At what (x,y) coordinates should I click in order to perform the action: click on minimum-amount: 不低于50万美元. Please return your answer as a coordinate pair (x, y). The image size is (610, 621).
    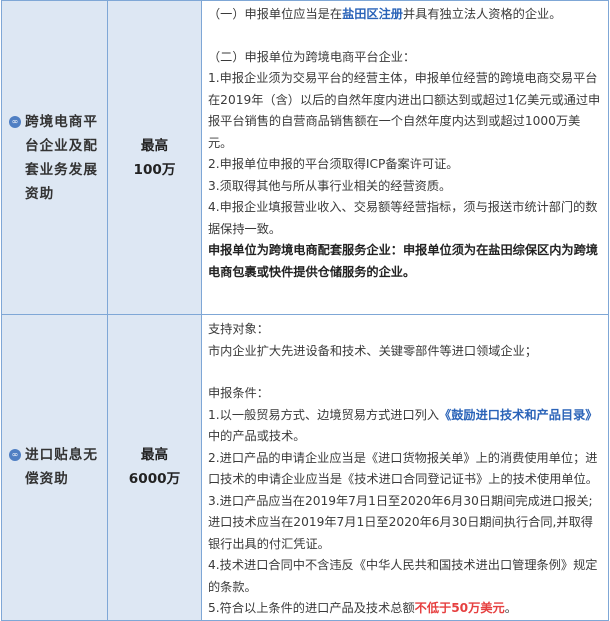
    Looking at the image, I should click on (459, 608).